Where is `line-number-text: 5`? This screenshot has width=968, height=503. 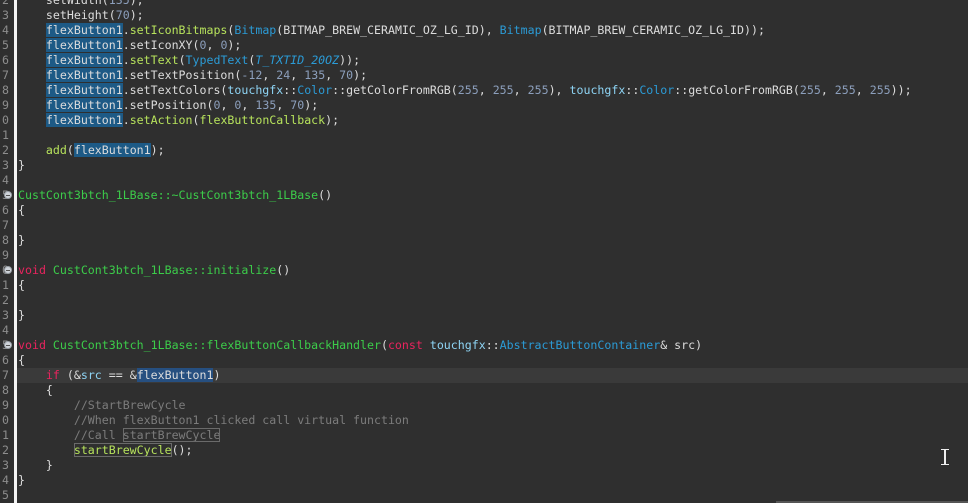 line-number-text: 5 is located at coordinates (5, 45).